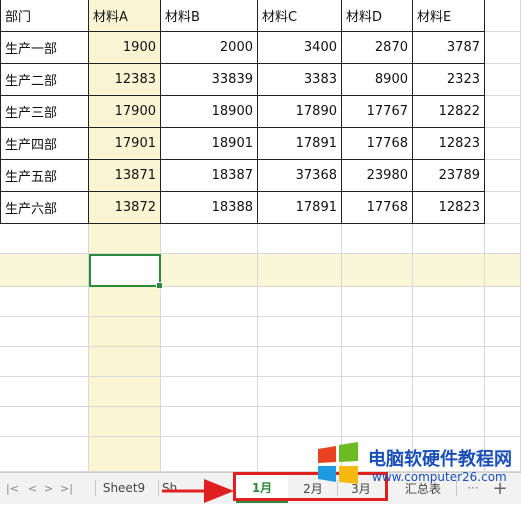 Image resolution: width=521 pixels, height=505 pixels. I want to click on header-cell-material-c: 材料C, so click(300, 16).